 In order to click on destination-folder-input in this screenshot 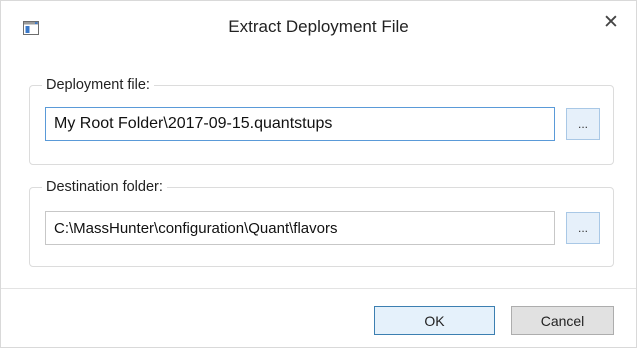, I will do `click(300, 228)`.